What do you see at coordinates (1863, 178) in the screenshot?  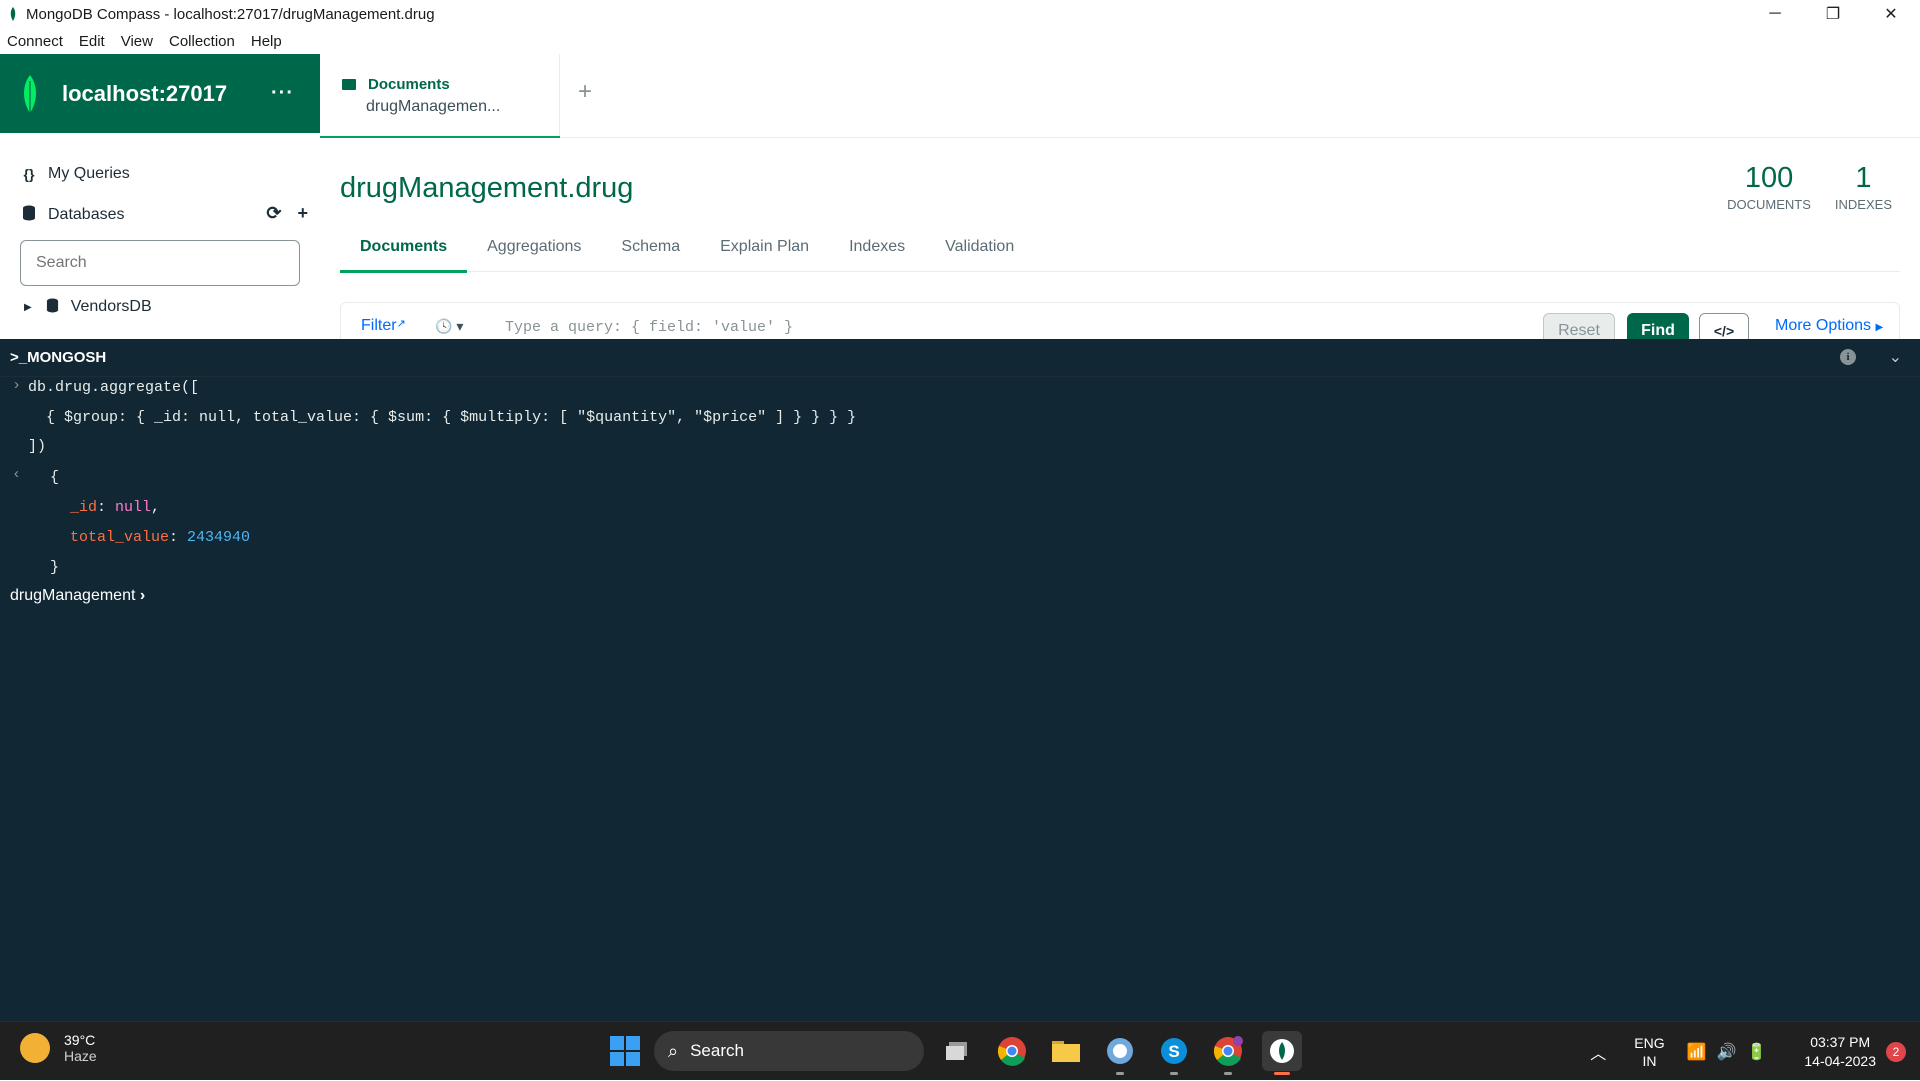 I see `indexes-count: 1` at bounding box center [1863, 178].